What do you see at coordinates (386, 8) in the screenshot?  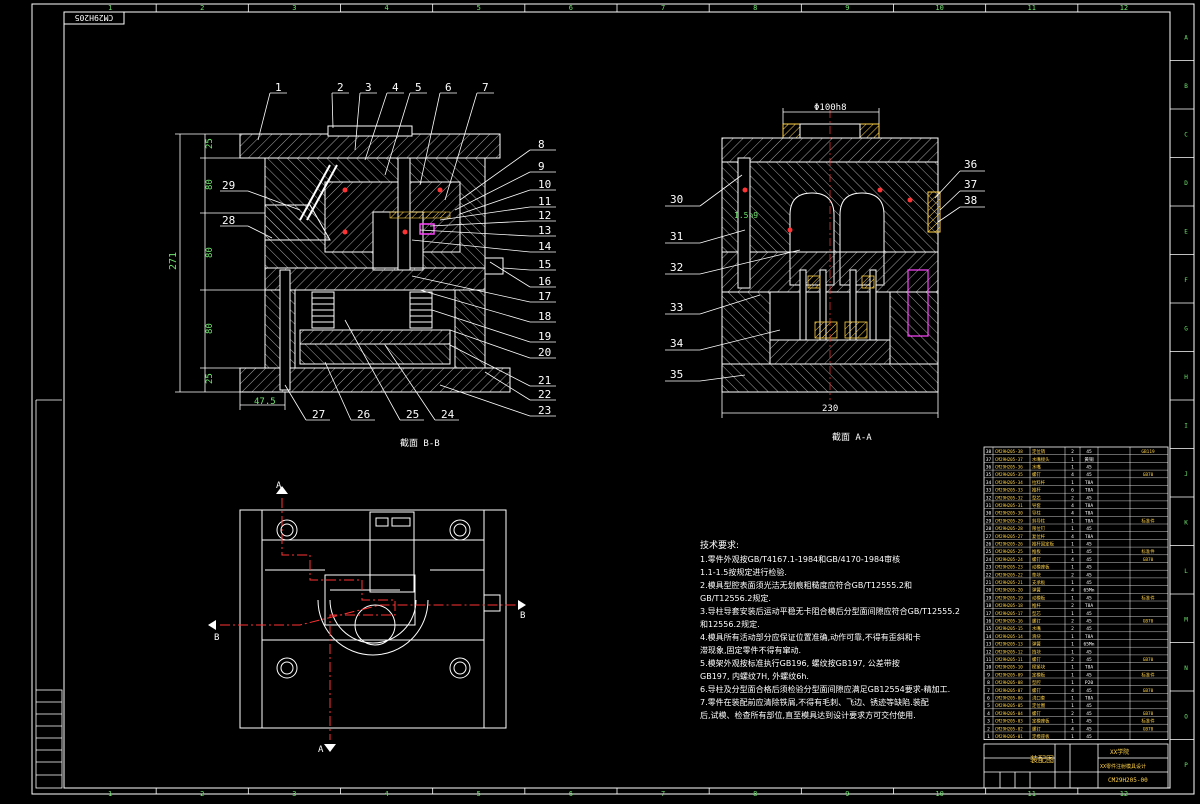 I see `column-label: 4` at bounding box center [386, 8].